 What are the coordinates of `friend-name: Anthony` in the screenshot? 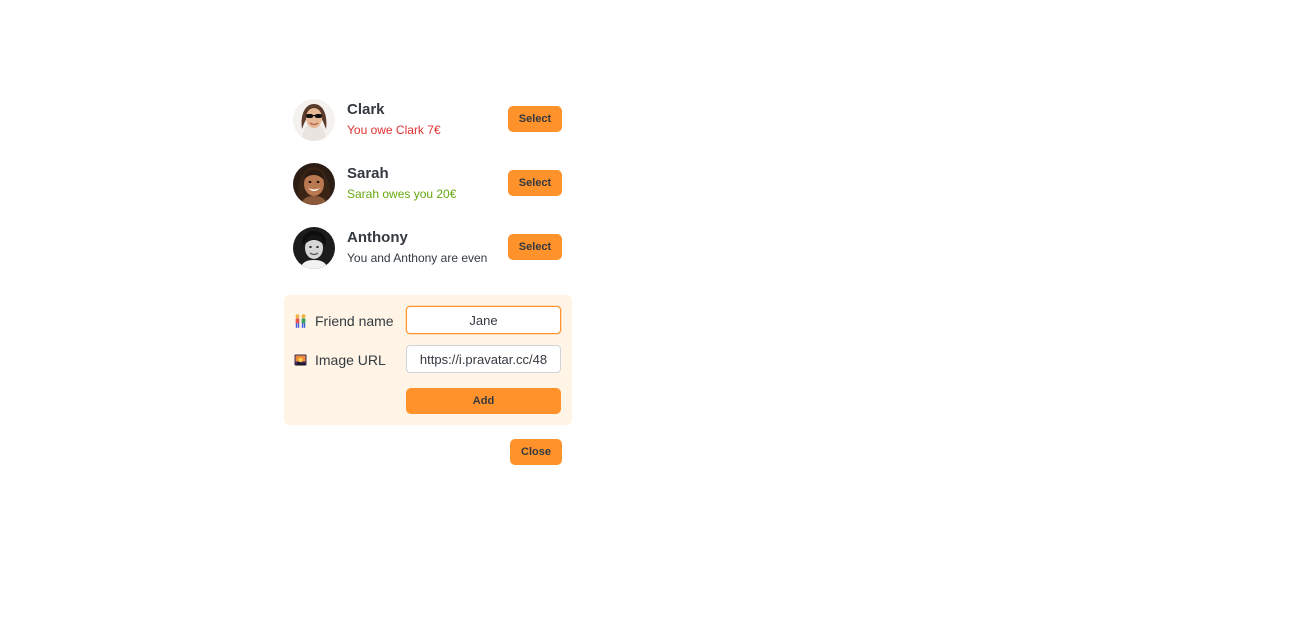 It's located at (377, 237).